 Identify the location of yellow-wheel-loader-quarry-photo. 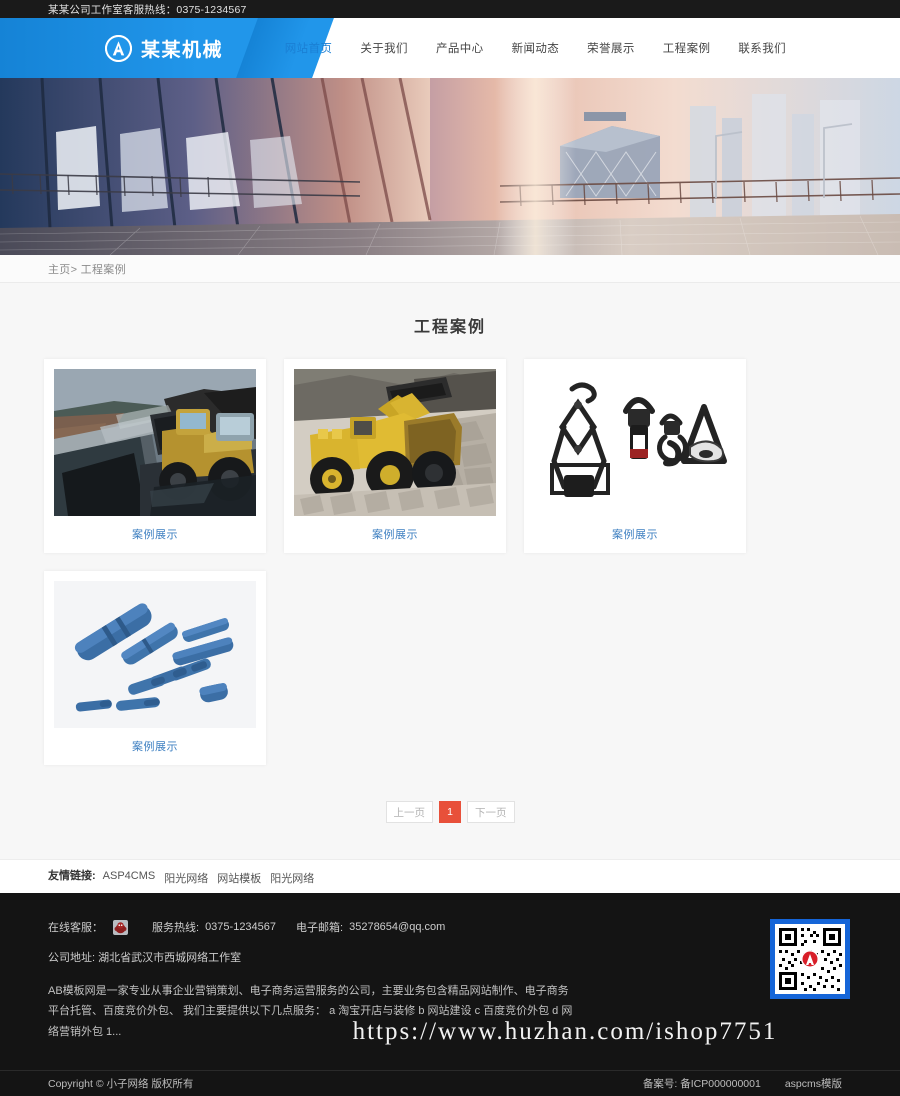
(395, 442).